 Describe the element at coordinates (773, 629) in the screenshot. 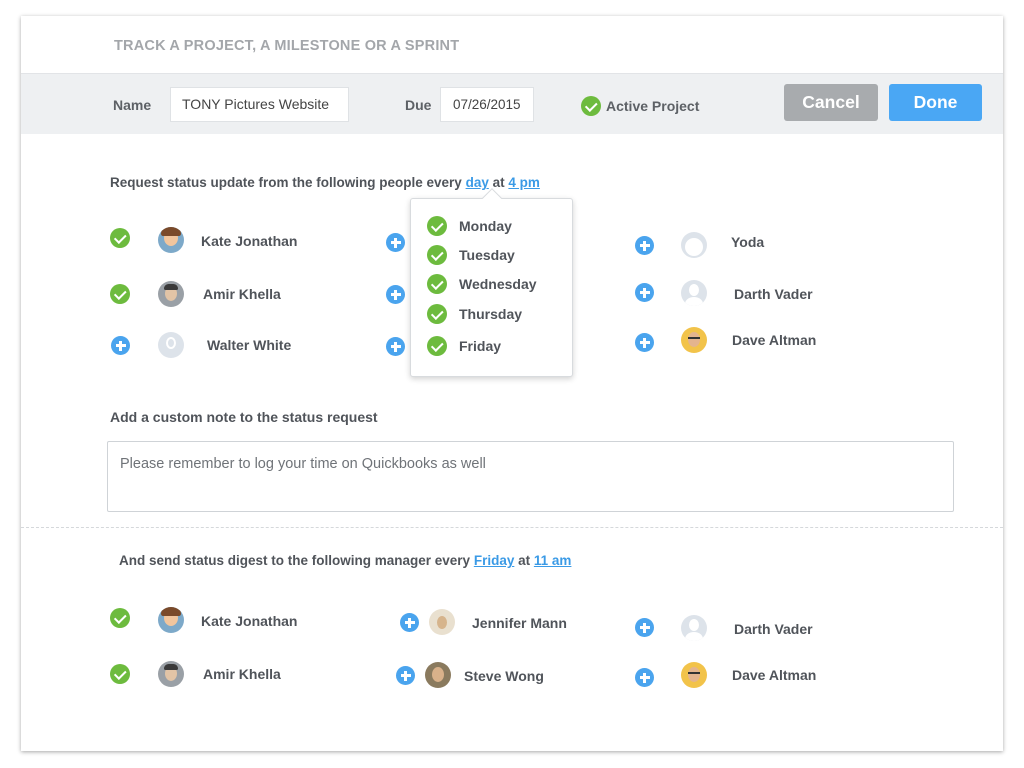

I see `digest-person-darth-vader: Darth Vader` at that location.